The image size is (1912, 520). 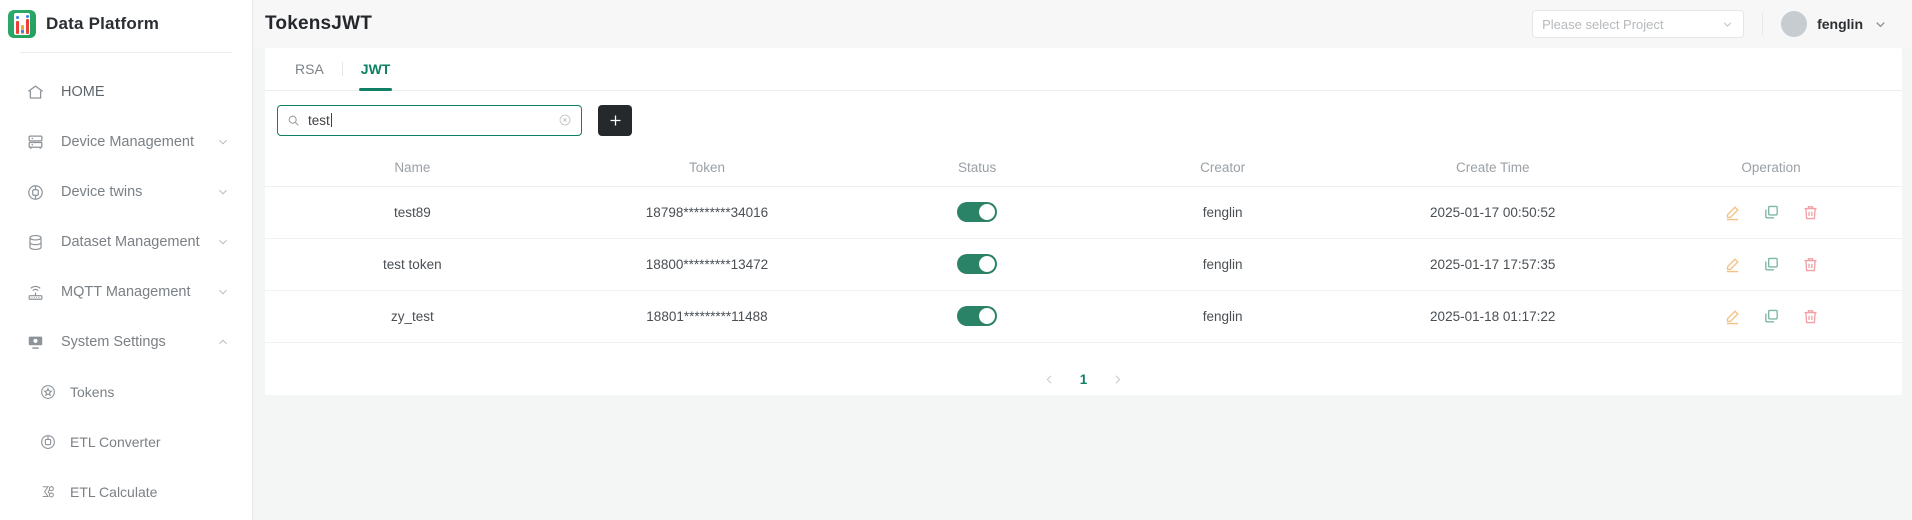 I want to click on sidebar-item-etl-calculate: ETL Calculate, so click(x=126, y=492).